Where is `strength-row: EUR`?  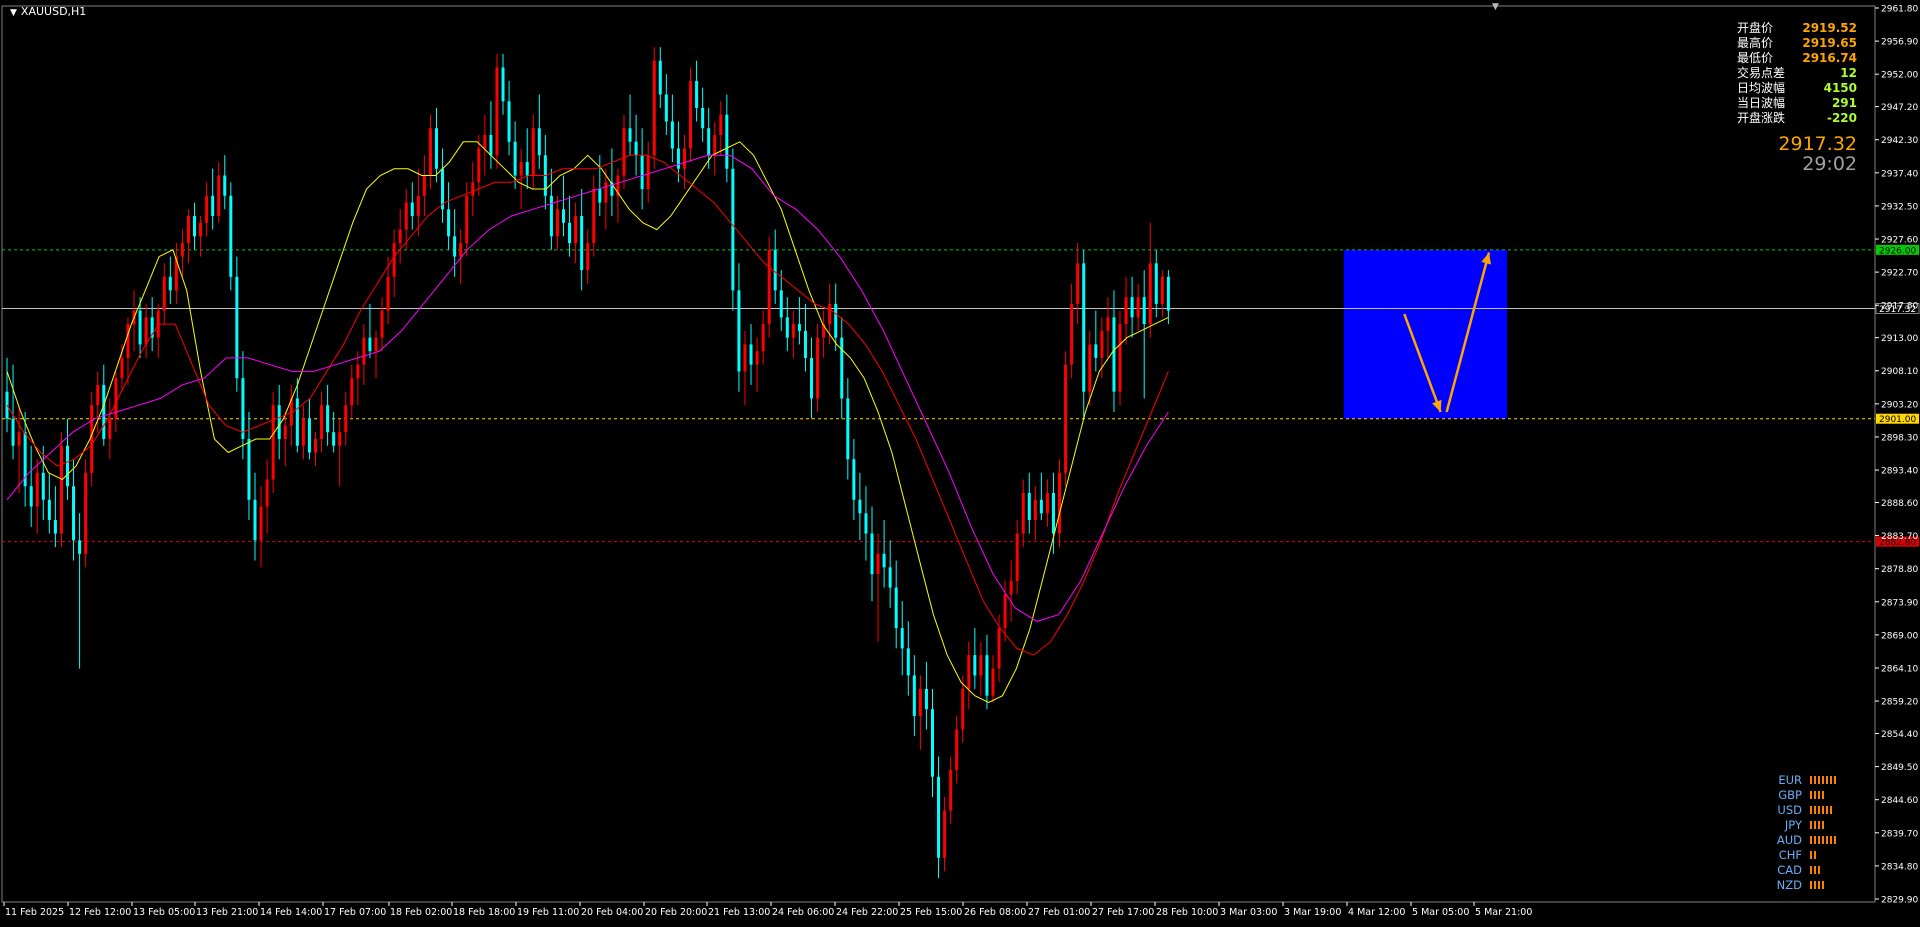 strength-row: EUR is located at coordinates (1800, 779).